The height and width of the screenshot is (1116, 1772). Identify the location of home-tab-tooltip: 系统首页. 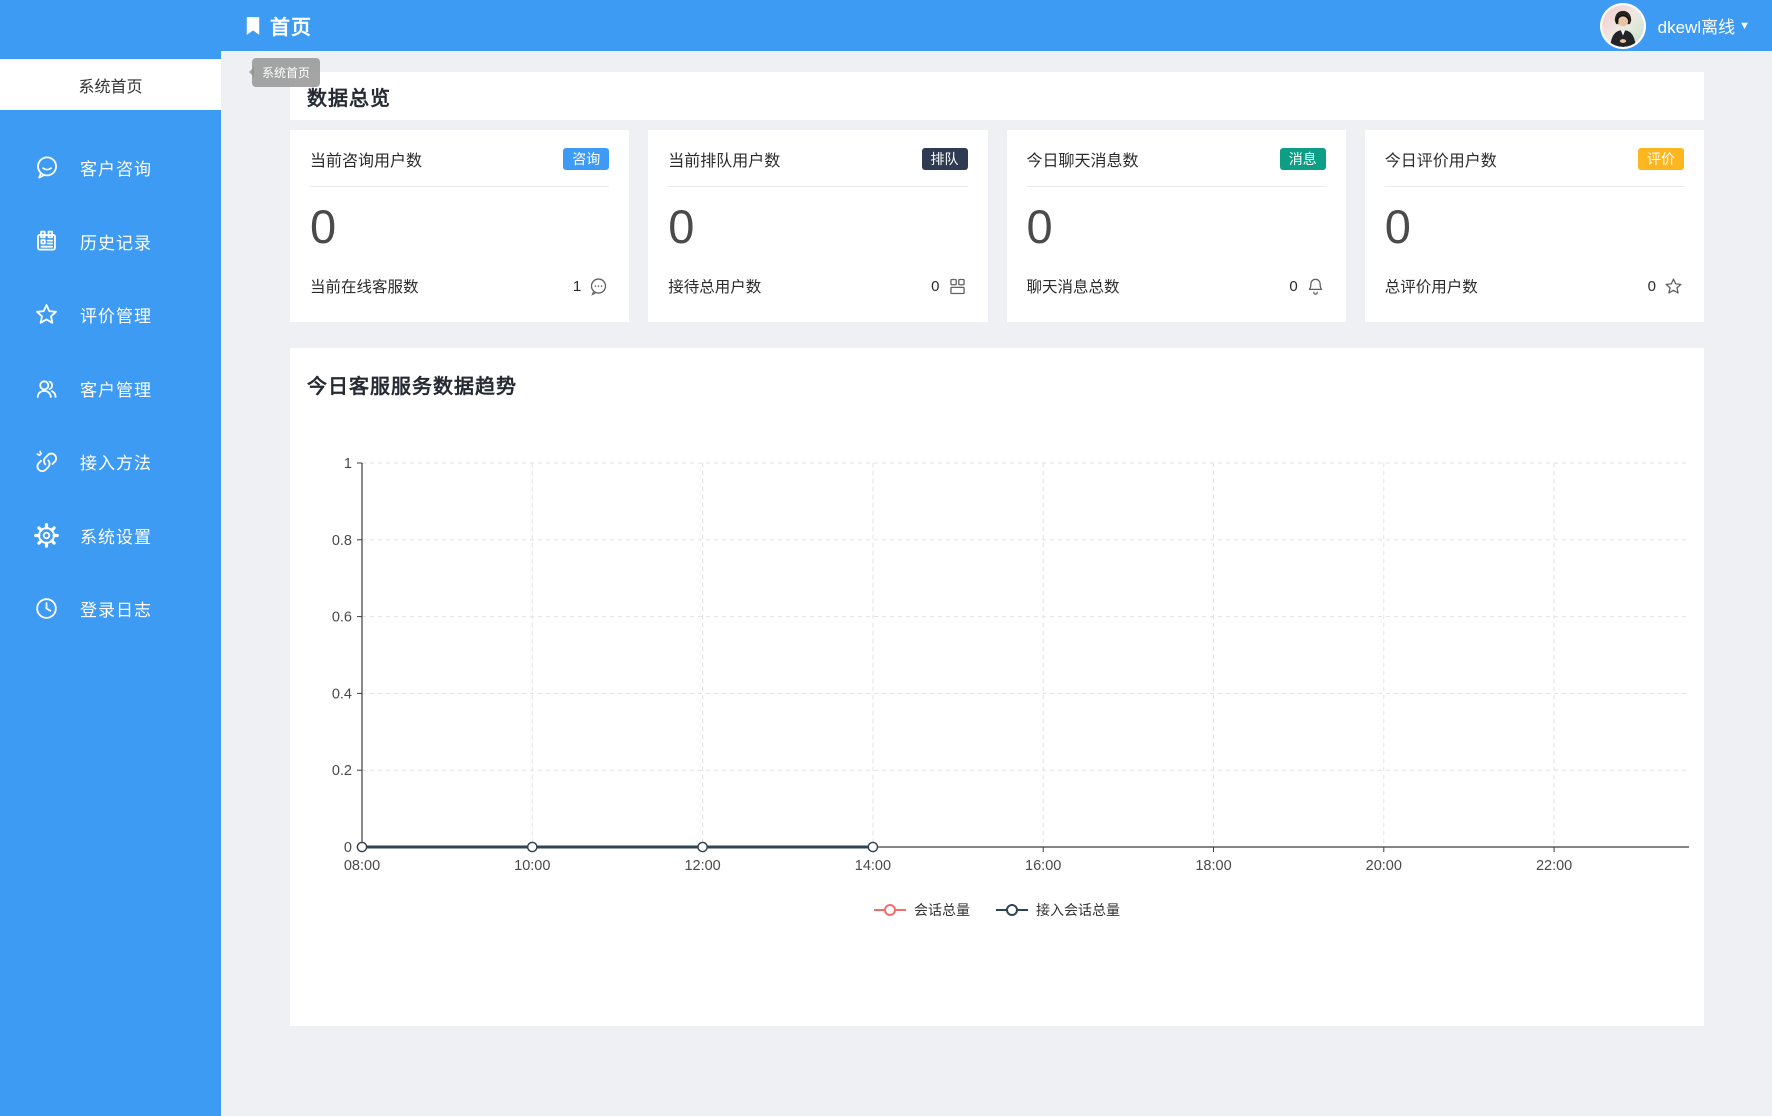
(284, 72).